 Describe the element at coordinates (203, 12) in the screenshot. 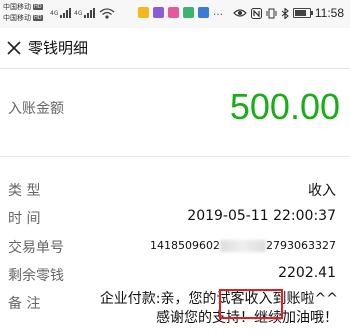

I see `app-icon-blue` at that location.